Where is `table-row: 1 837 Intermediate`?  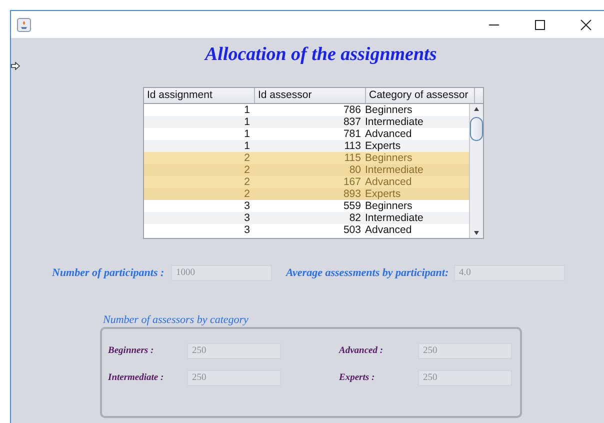
table-row: 1 837 Intermediate is located at coordinates (306, 122).